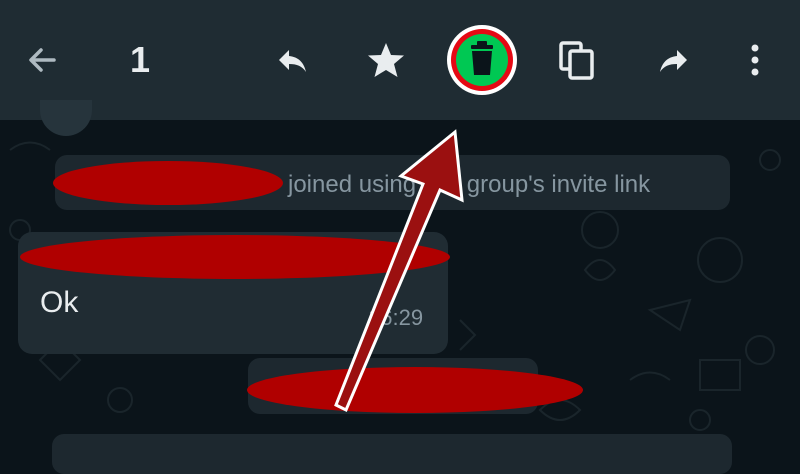  I want to click on copy-icon, so click(576, 60).